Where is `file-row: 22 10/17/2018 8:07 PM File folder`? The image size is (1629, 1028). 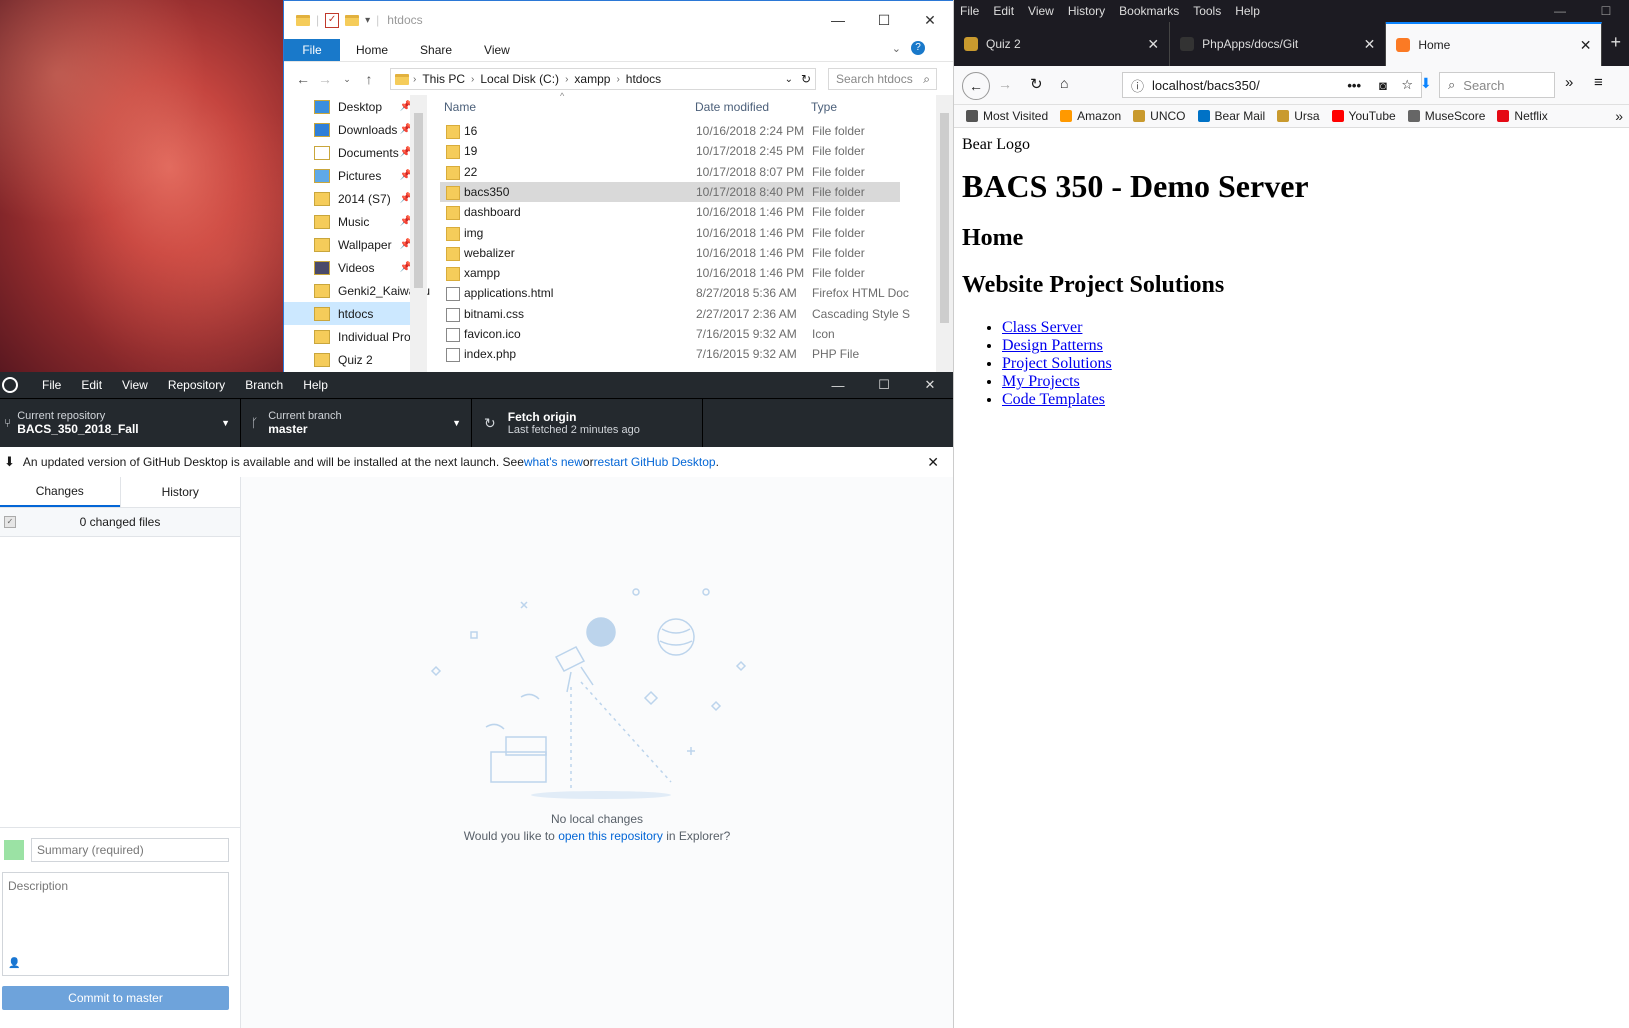 file-row: 22 10/17/2018 8:07 PM File folder is located at coordinates (670, 172).